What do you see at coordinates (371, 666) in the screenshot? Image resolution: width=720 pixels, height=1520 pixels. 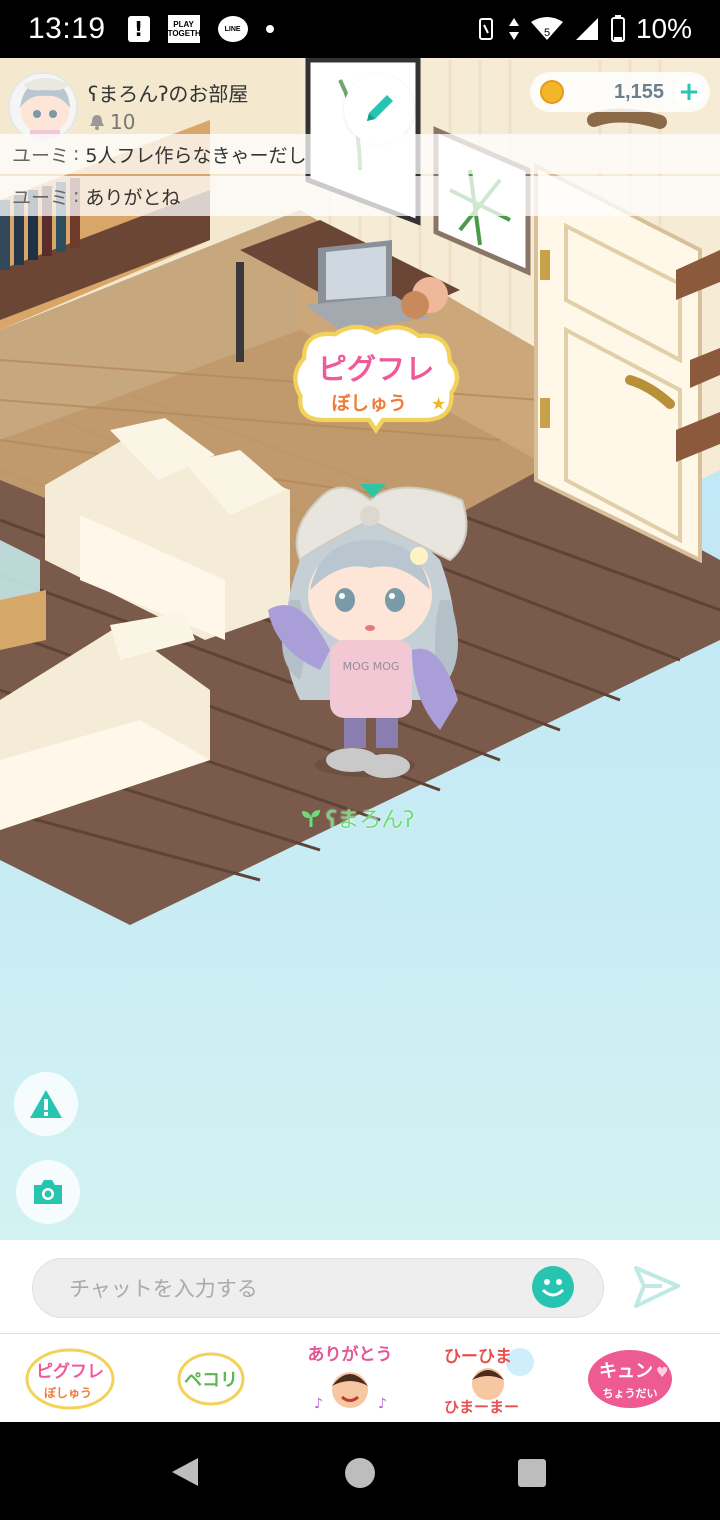 I see `svg-text: MOG MOG` at bounding box center [371, 666].